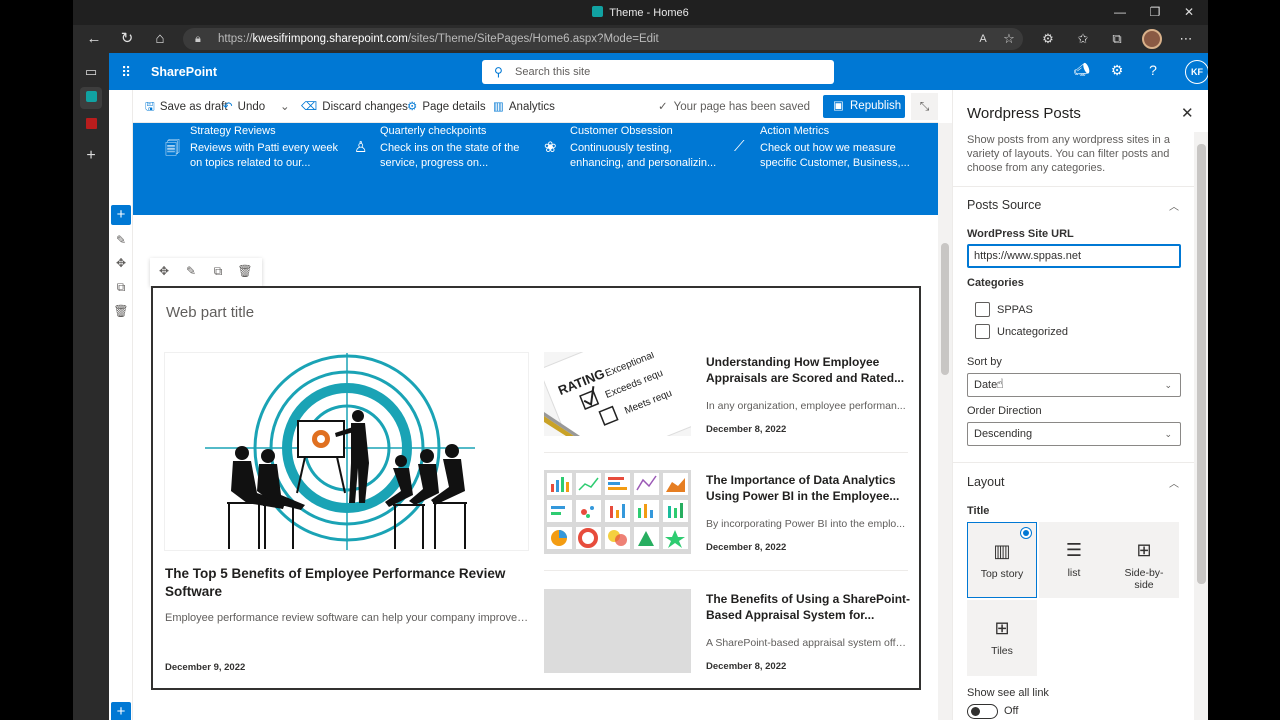  Describe the element at coordinates (982, 711) in the screenshot. I see `see-all-toggle` at that location.